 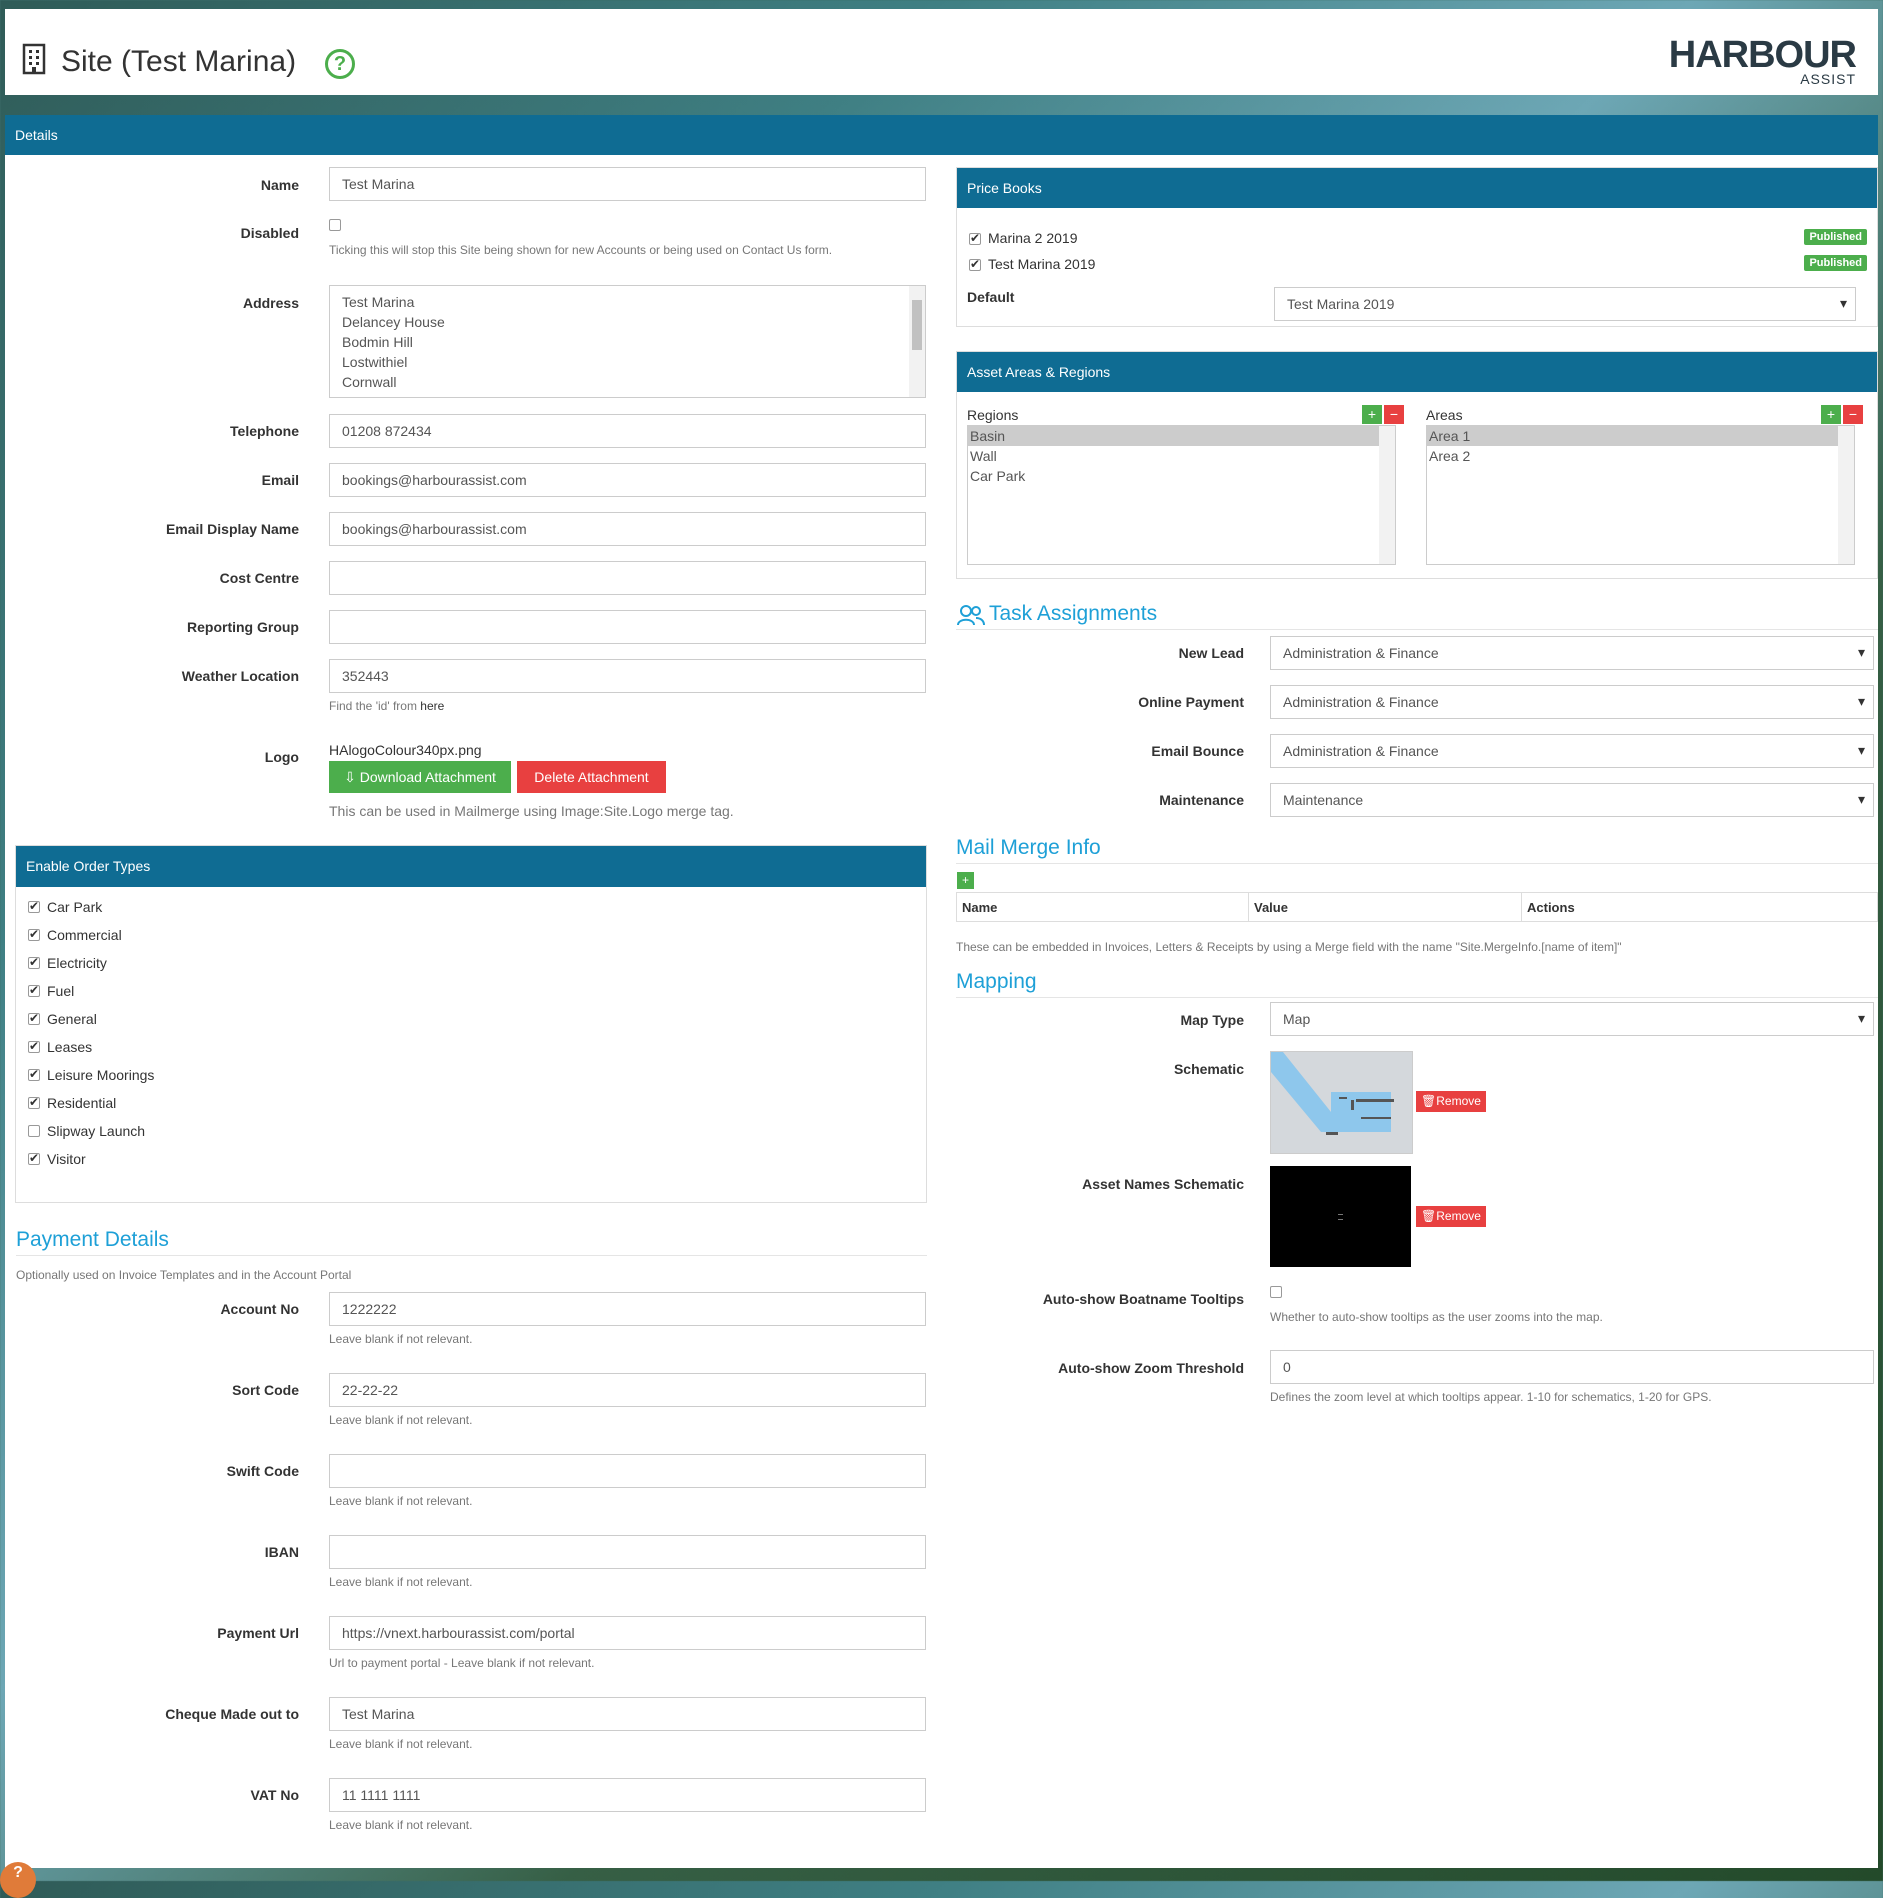 I want to click on payment-field-input: 22-22-22, so click(x=627, y=1390).